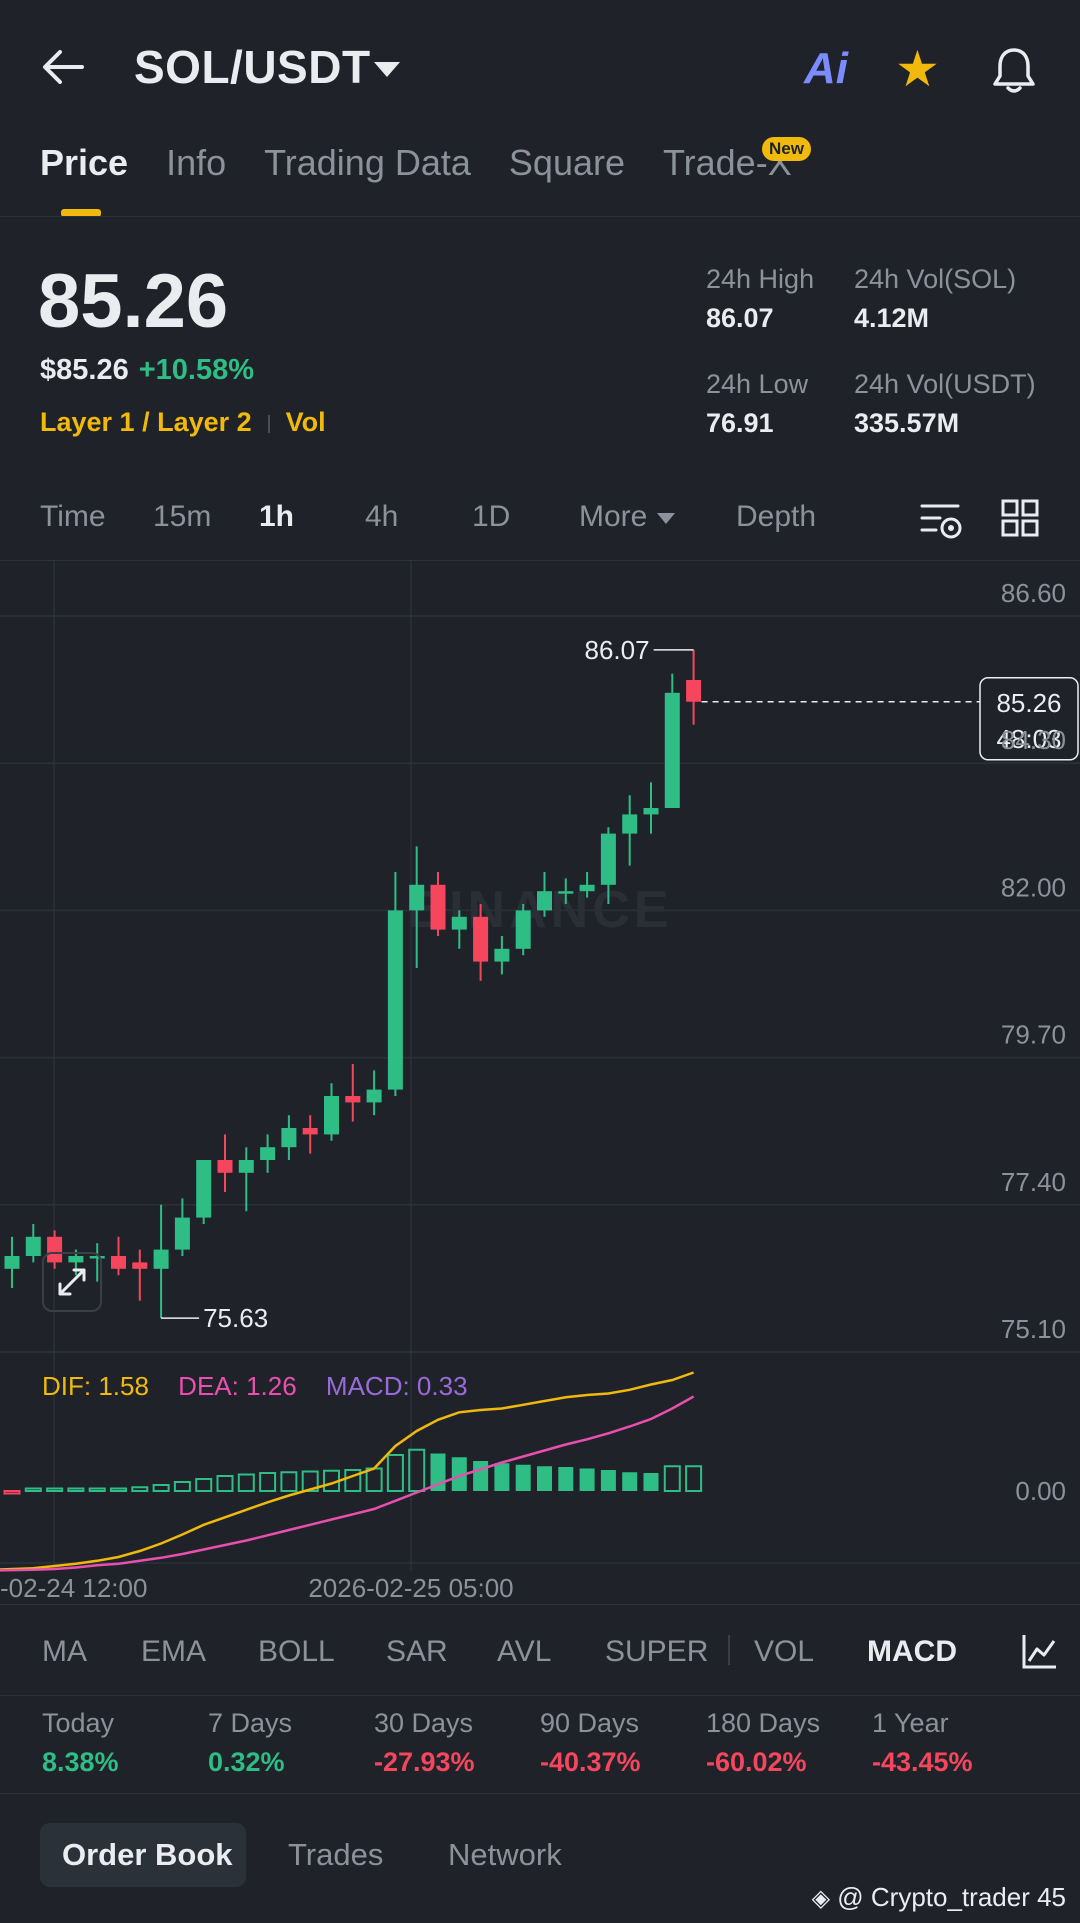 The width and height of the screenshot is (1080, 1923). I want to click on interval-15m: 15m, so click(182, 517).